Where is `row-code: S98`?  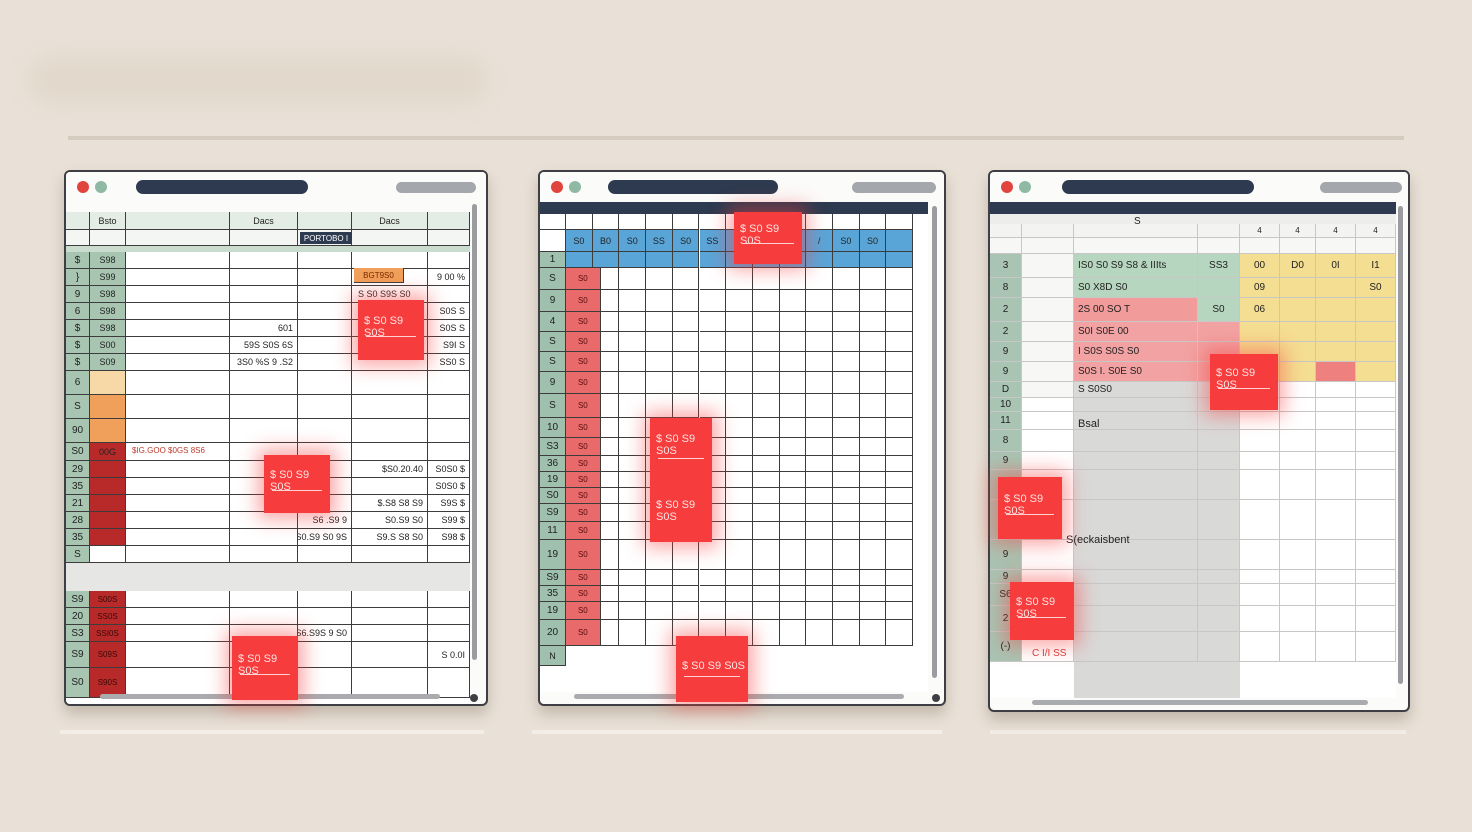 row-code: S98 is located at coordinates (108, 294).